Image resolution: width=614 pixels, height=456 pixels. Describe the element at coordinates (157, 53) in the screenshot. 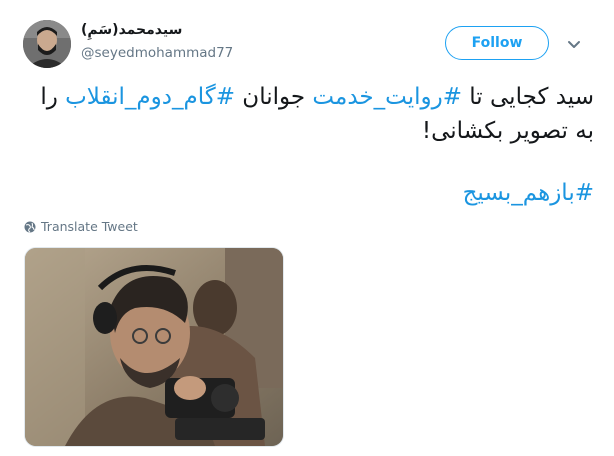

I see `user-handle: @seyedmohammad77` at that location.